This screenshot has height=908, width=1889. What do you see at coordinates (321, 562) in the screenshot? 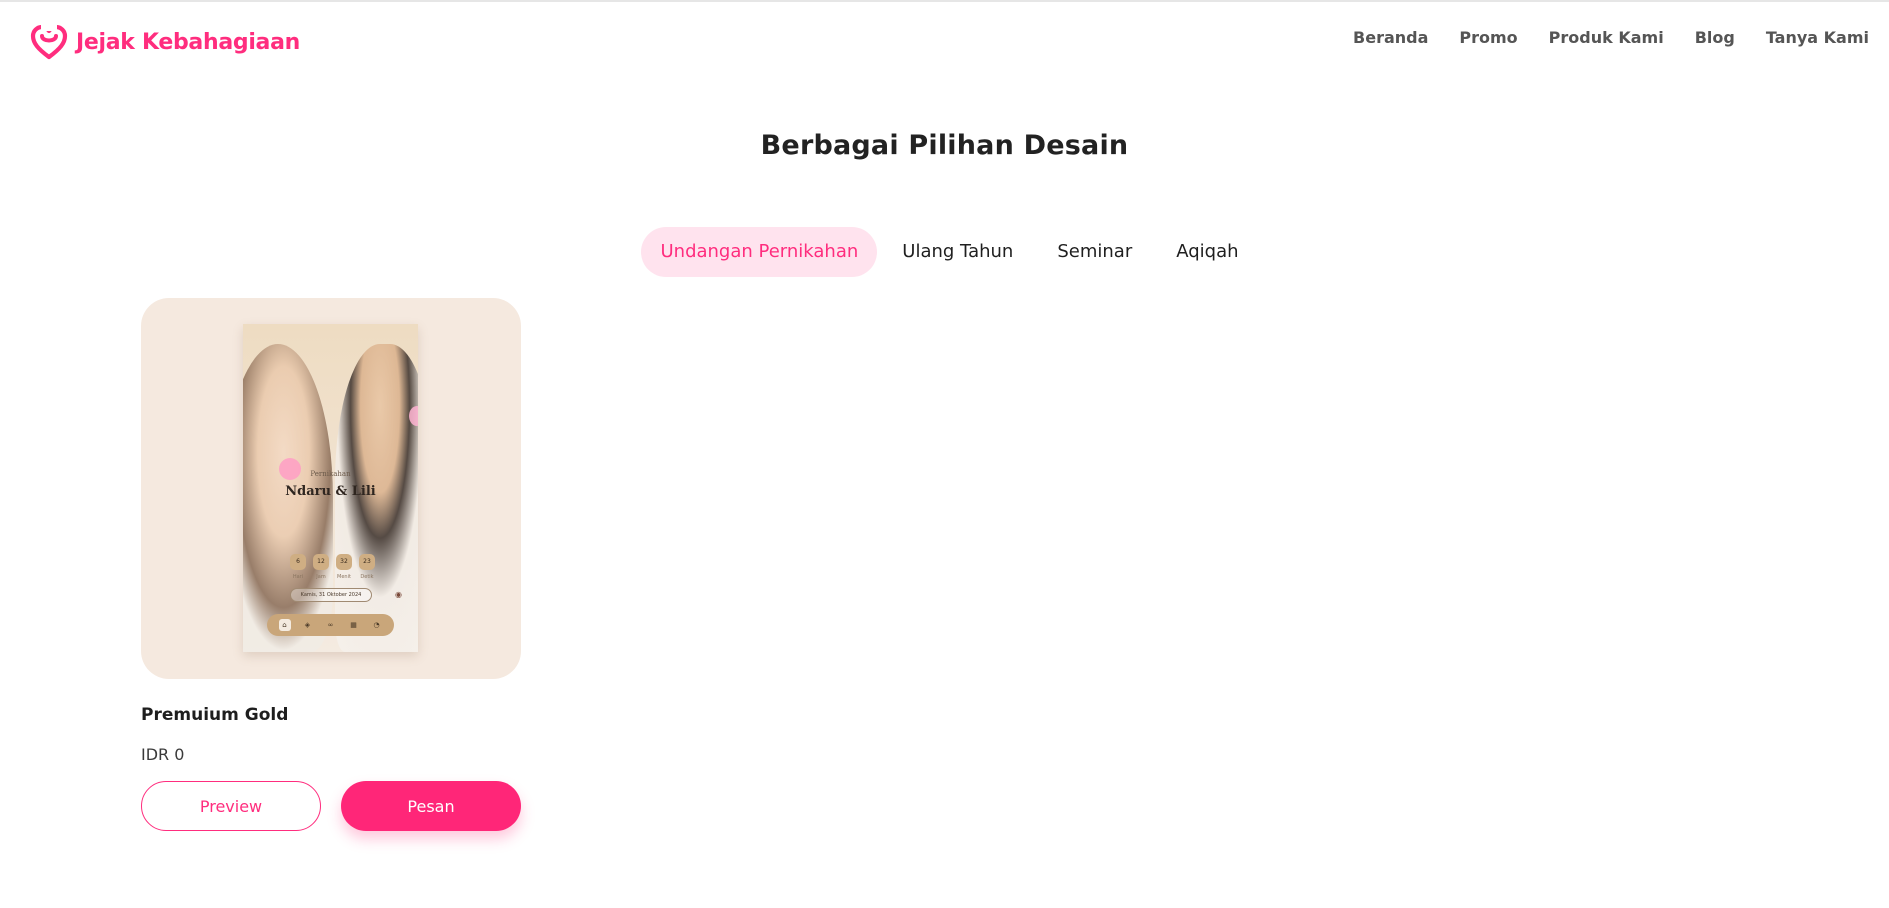
I see `countdown-value: 12` at bounding box center [321, 562].